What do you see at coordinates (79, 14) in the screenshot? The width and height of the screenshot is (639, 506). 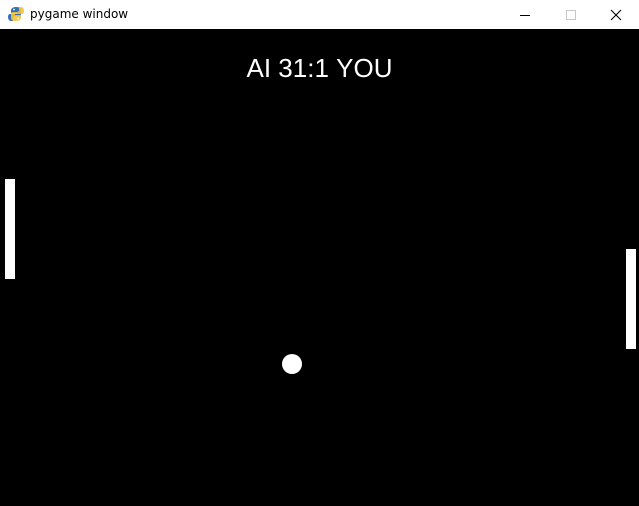 I see `window-title: pygame window` at bounding box center [79, 14].